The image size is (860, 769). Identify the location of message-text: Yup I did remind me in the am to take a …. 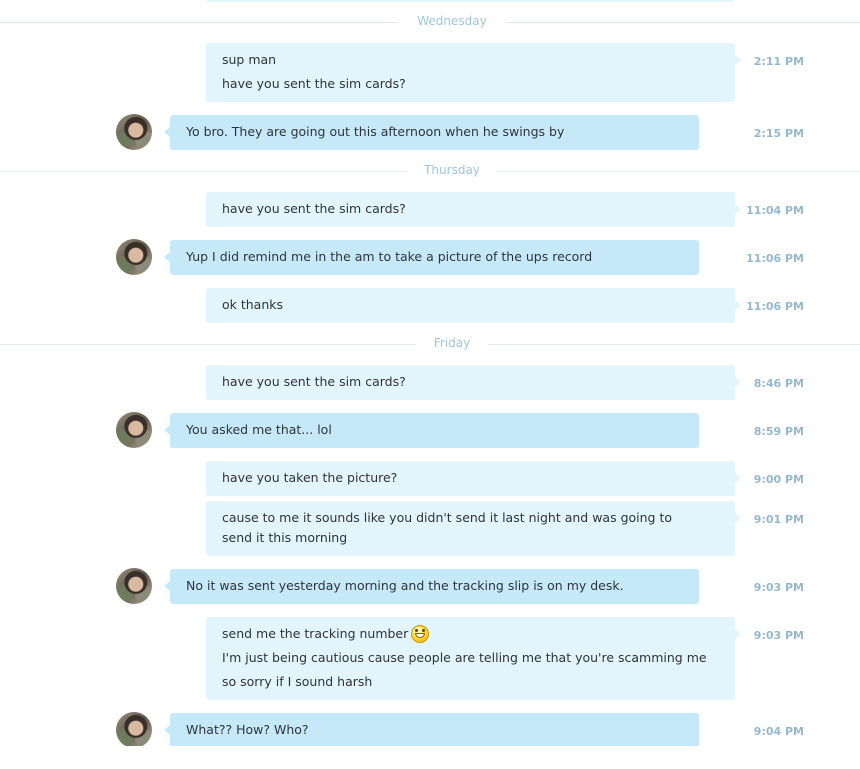
(389, 256).